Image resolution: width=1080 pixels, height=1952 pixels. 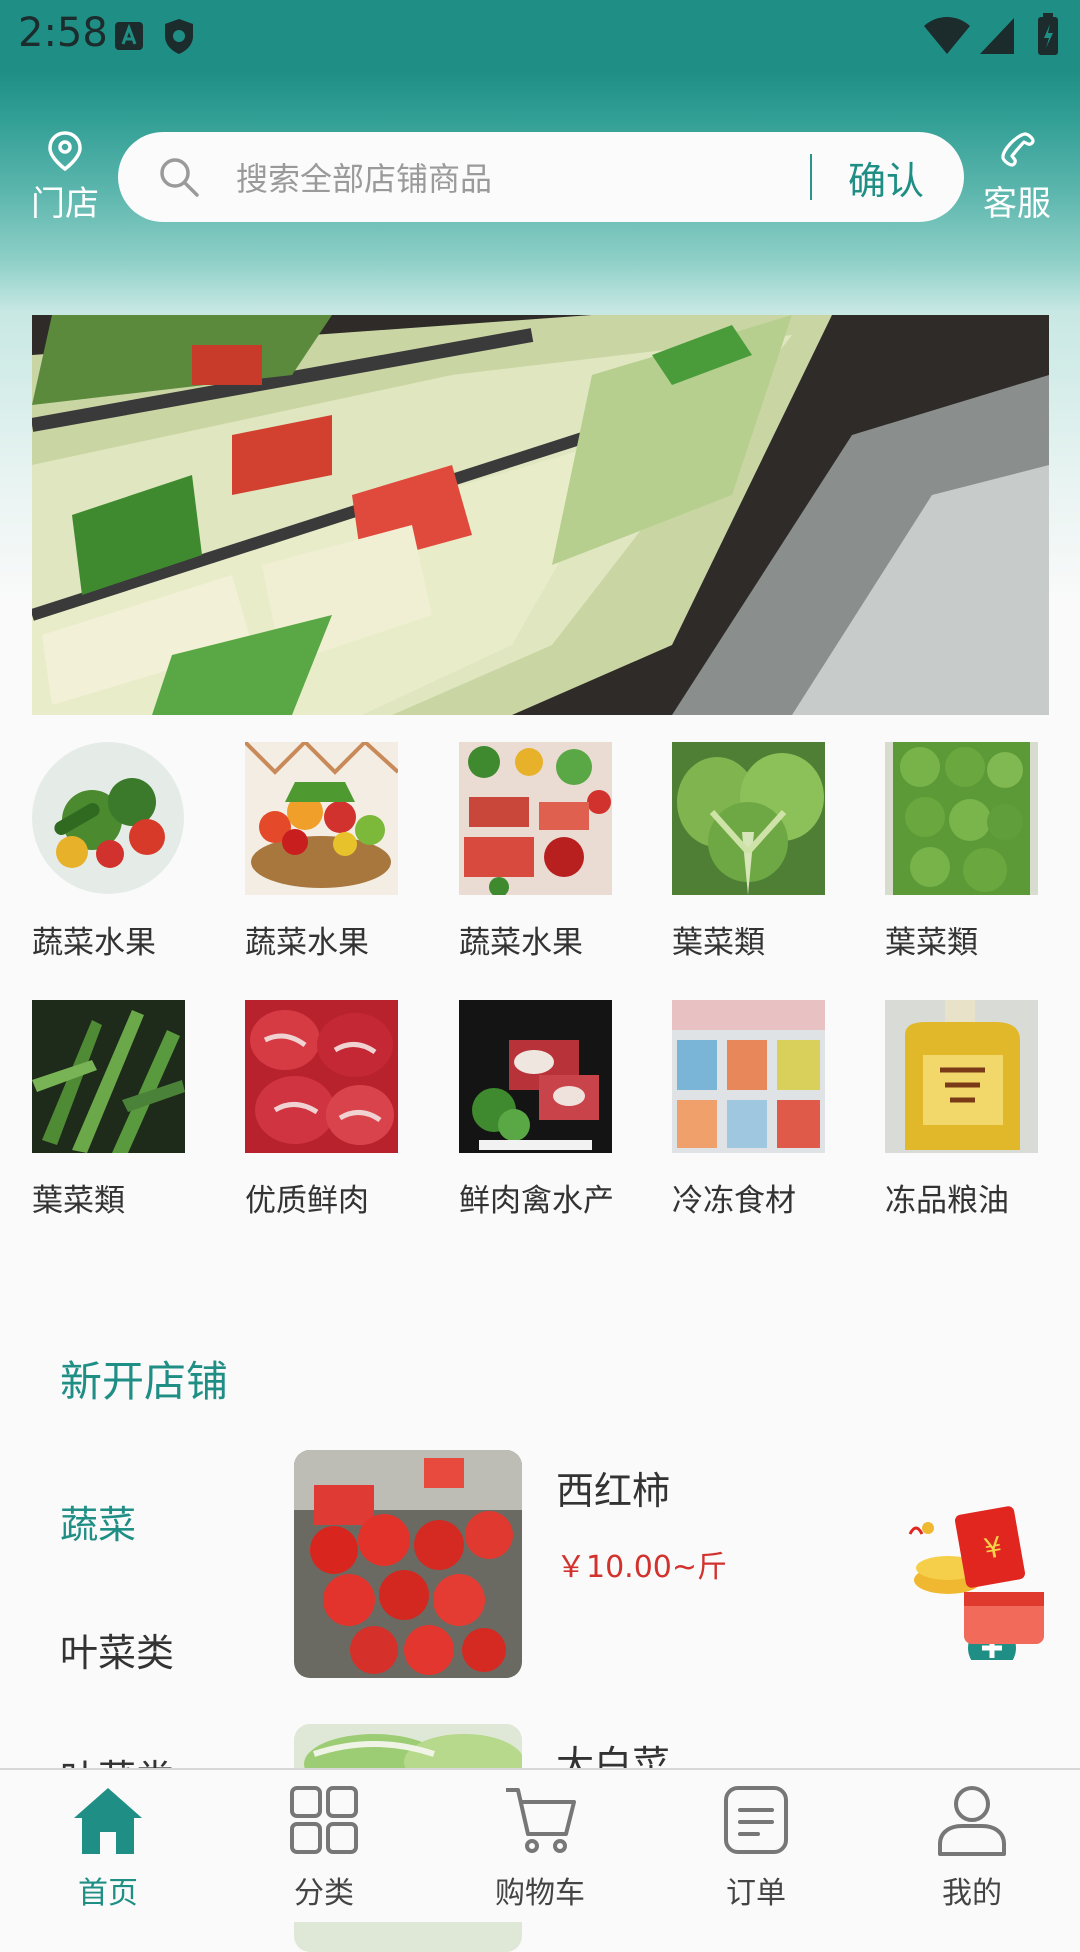 I want to click on nav-label: 首页, so click(x=108, y=1893).